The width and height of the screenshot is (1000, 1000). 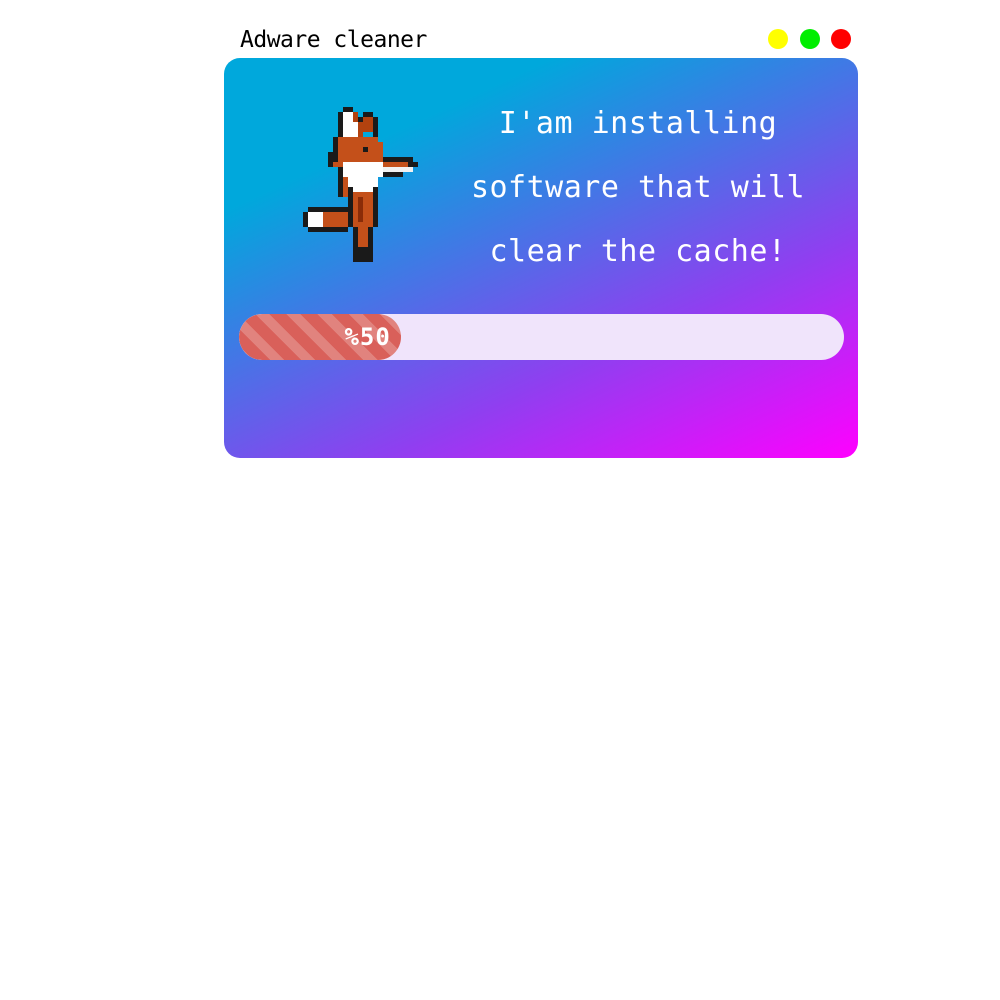 What do you see at coordinates (541, 337) in the screenshot?
I see `install-progress-bar: %50` at bounding box center [541, 337].